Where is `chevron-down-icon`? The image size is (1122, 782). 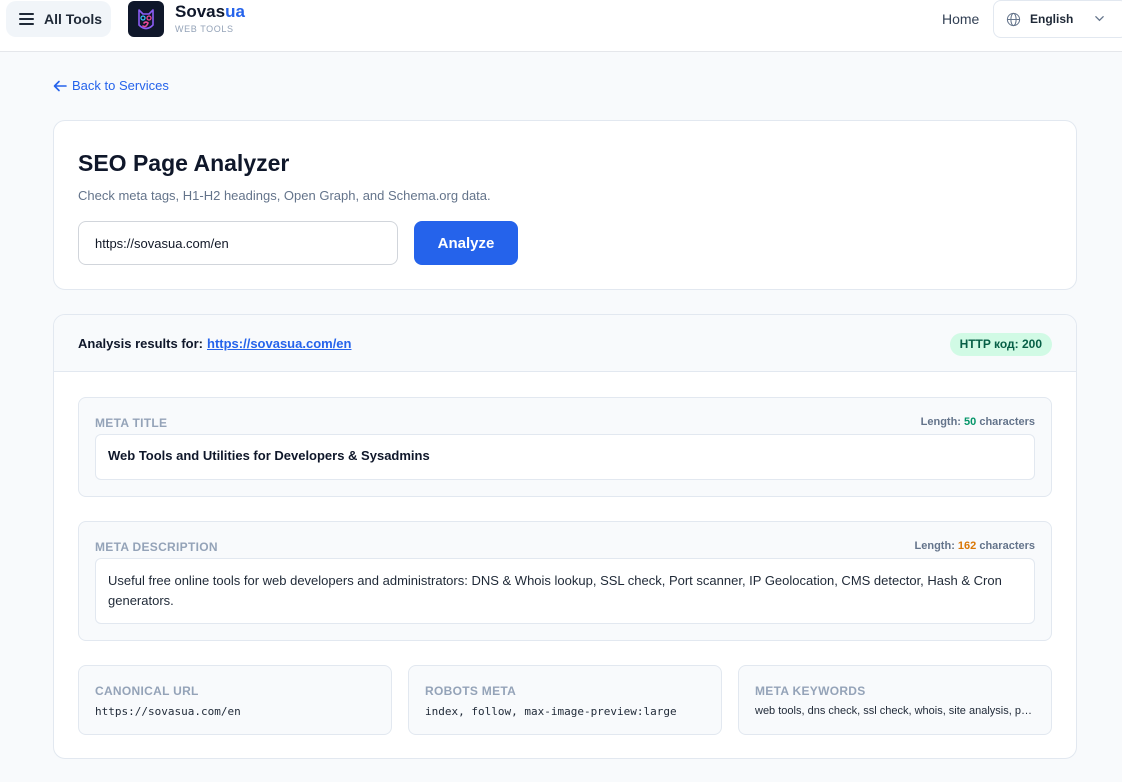
chevron-down-icon is located at coordinates (1099, 19).